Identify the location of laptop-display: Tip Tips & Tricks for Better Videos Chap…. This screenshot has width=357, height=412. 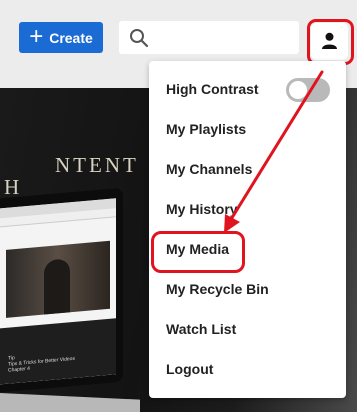
(58, 291).